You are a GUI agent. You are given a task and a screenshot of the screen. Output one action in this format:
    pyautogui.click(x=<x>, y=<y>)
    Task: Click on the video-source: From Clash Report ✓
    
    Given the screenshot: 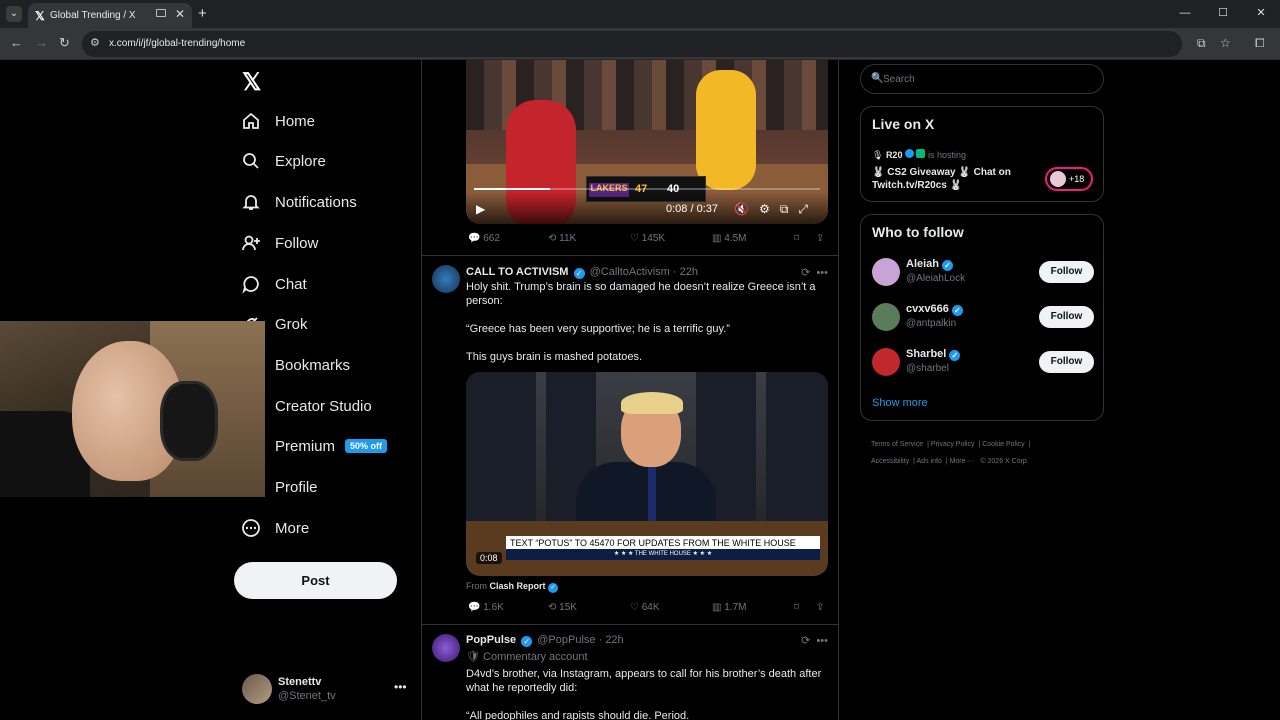 What is the action you would take?
    pyautogui.click(x=512, y=587)
    